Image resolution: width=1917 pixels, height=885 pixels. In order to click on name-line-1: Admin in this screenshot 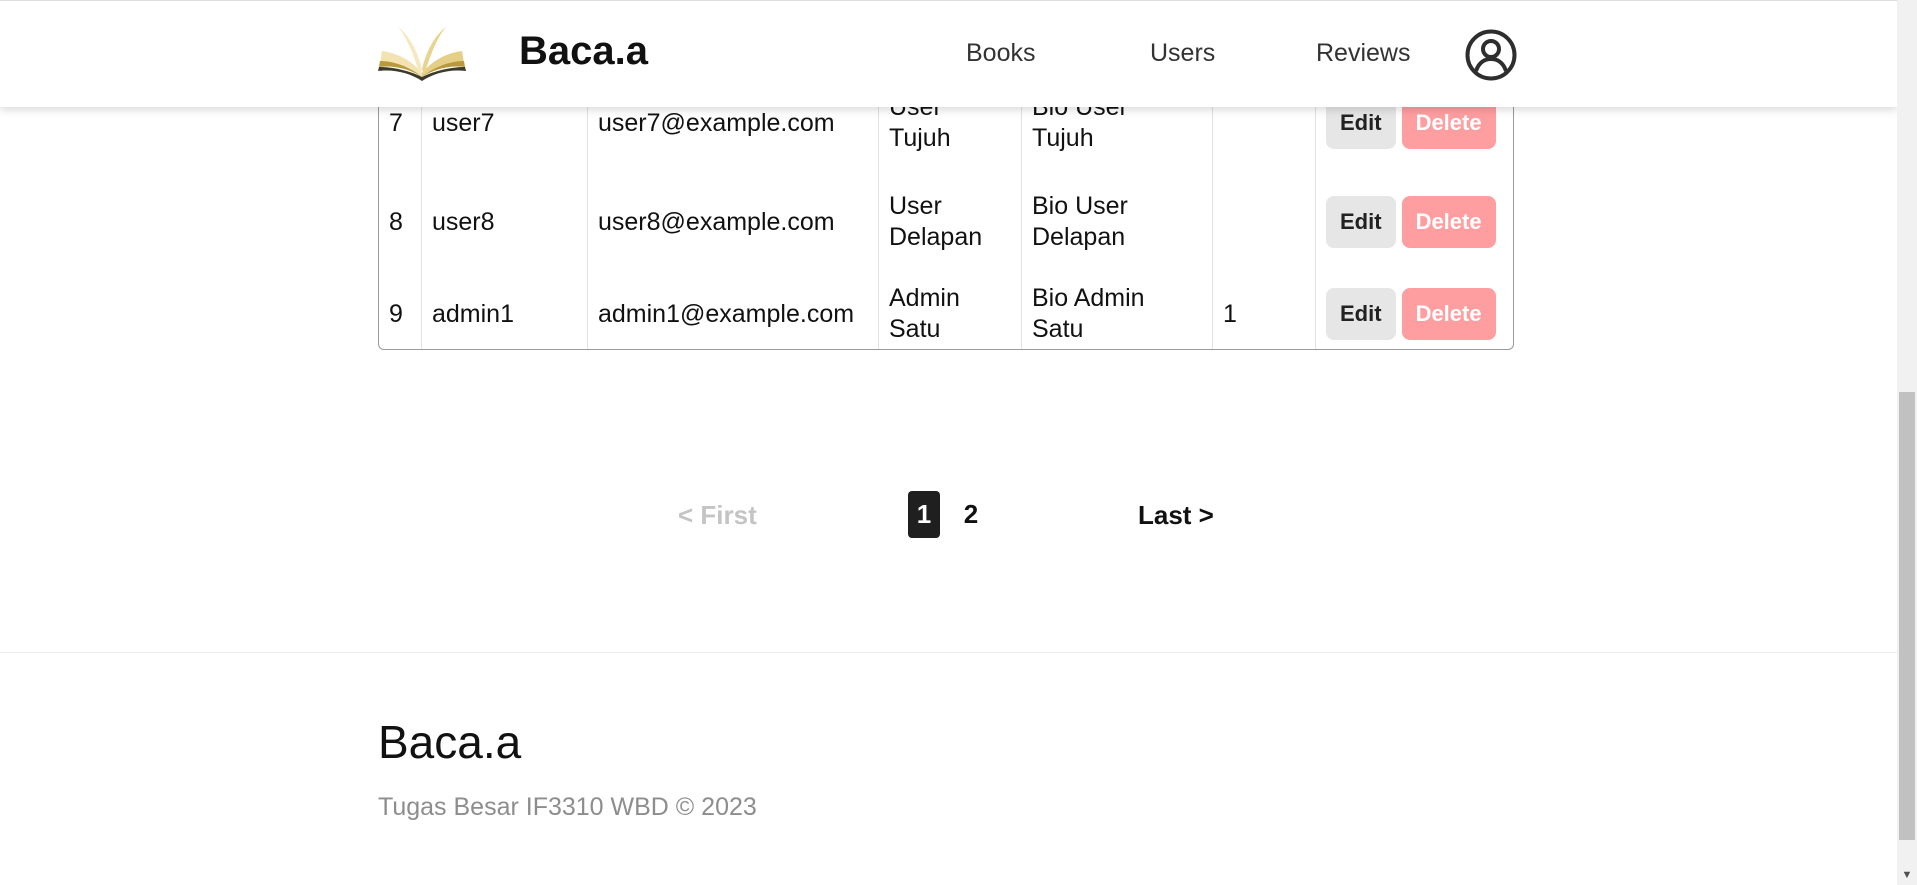, I will do `click(924, 298)`.